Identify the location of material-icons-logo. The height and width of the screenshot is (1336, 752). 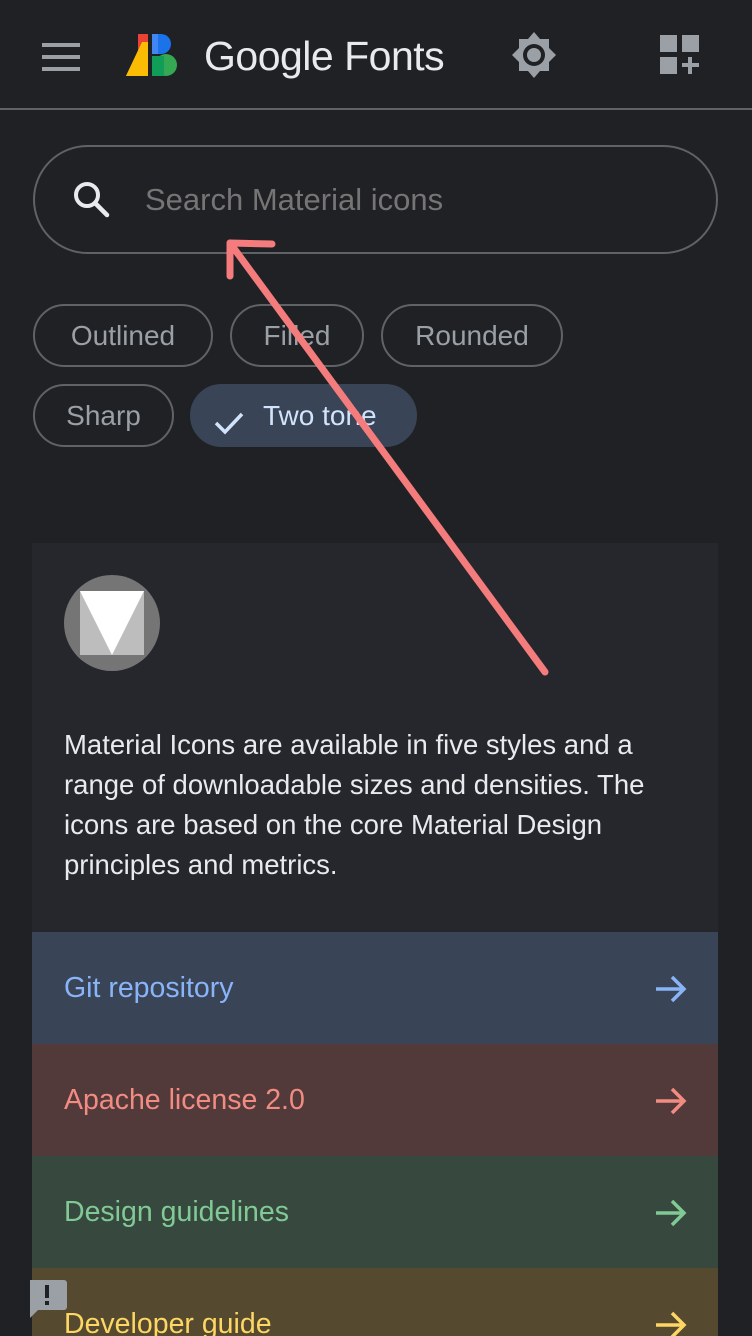
(112, 623).